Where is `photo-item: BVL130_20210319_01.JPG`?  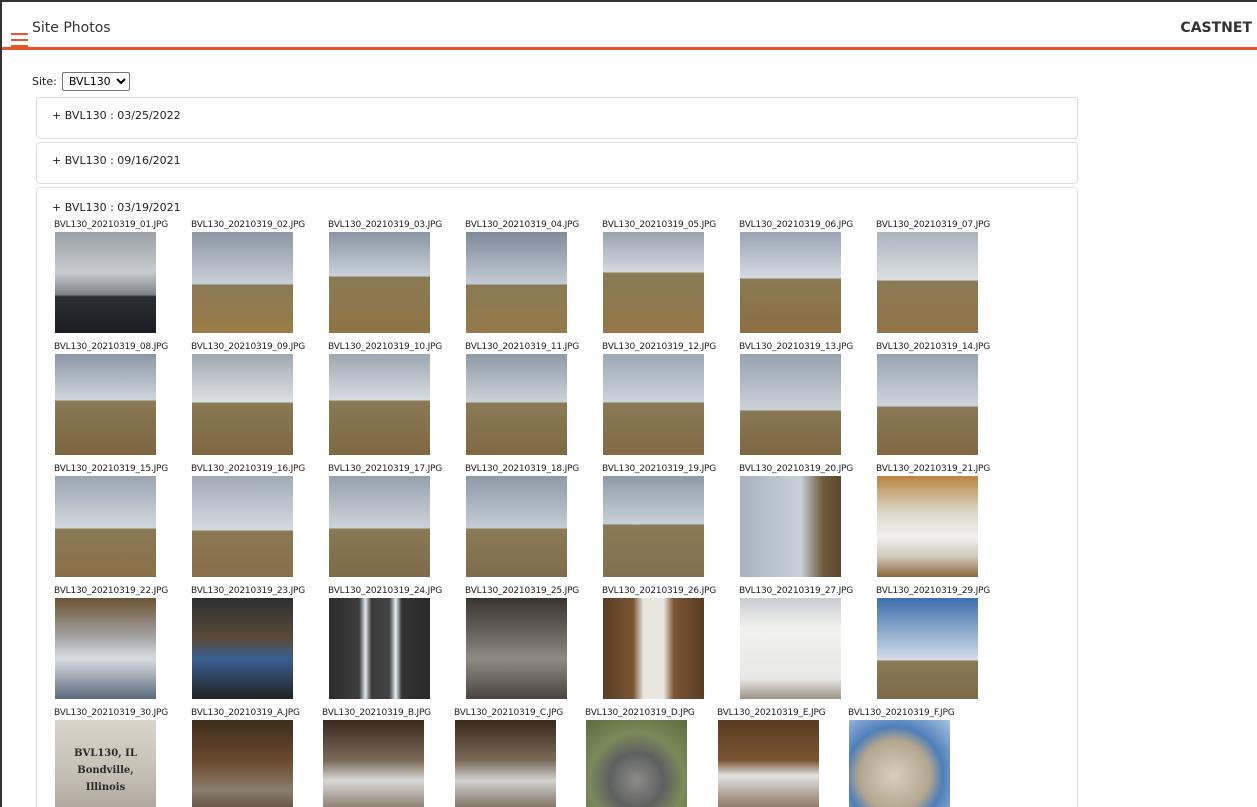 photo-item: BVL130_20210319_01.JPG is located at coordinates (124, 276).